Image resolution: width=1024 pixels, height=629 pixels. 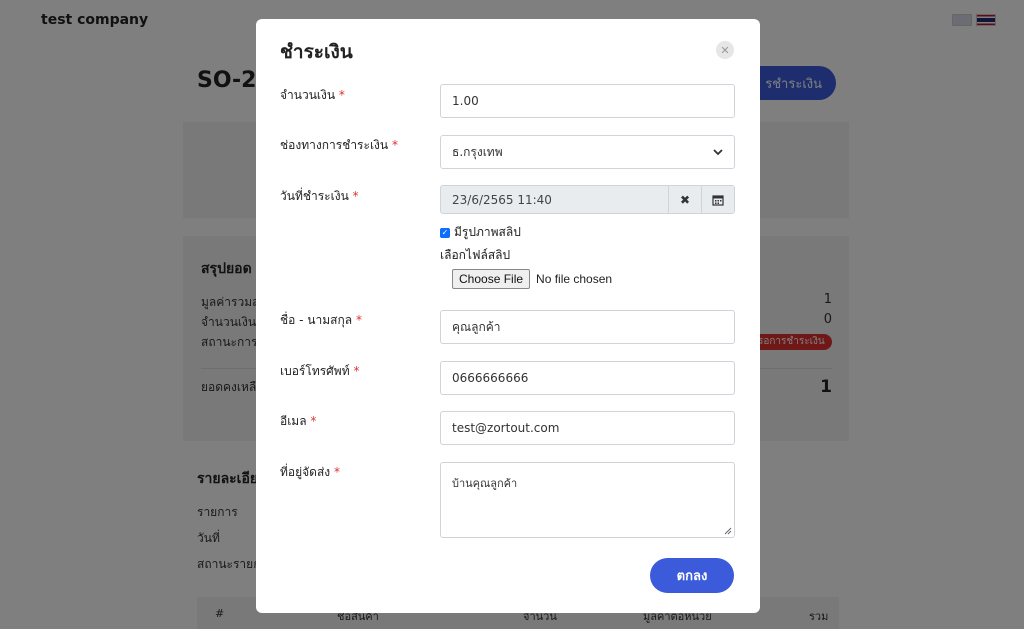 What do you see at coordinates (477, 151) in the screenshot?
I see `channel-selected-value: ธ.กรุงเทพ` at bounding box center [477, 151].